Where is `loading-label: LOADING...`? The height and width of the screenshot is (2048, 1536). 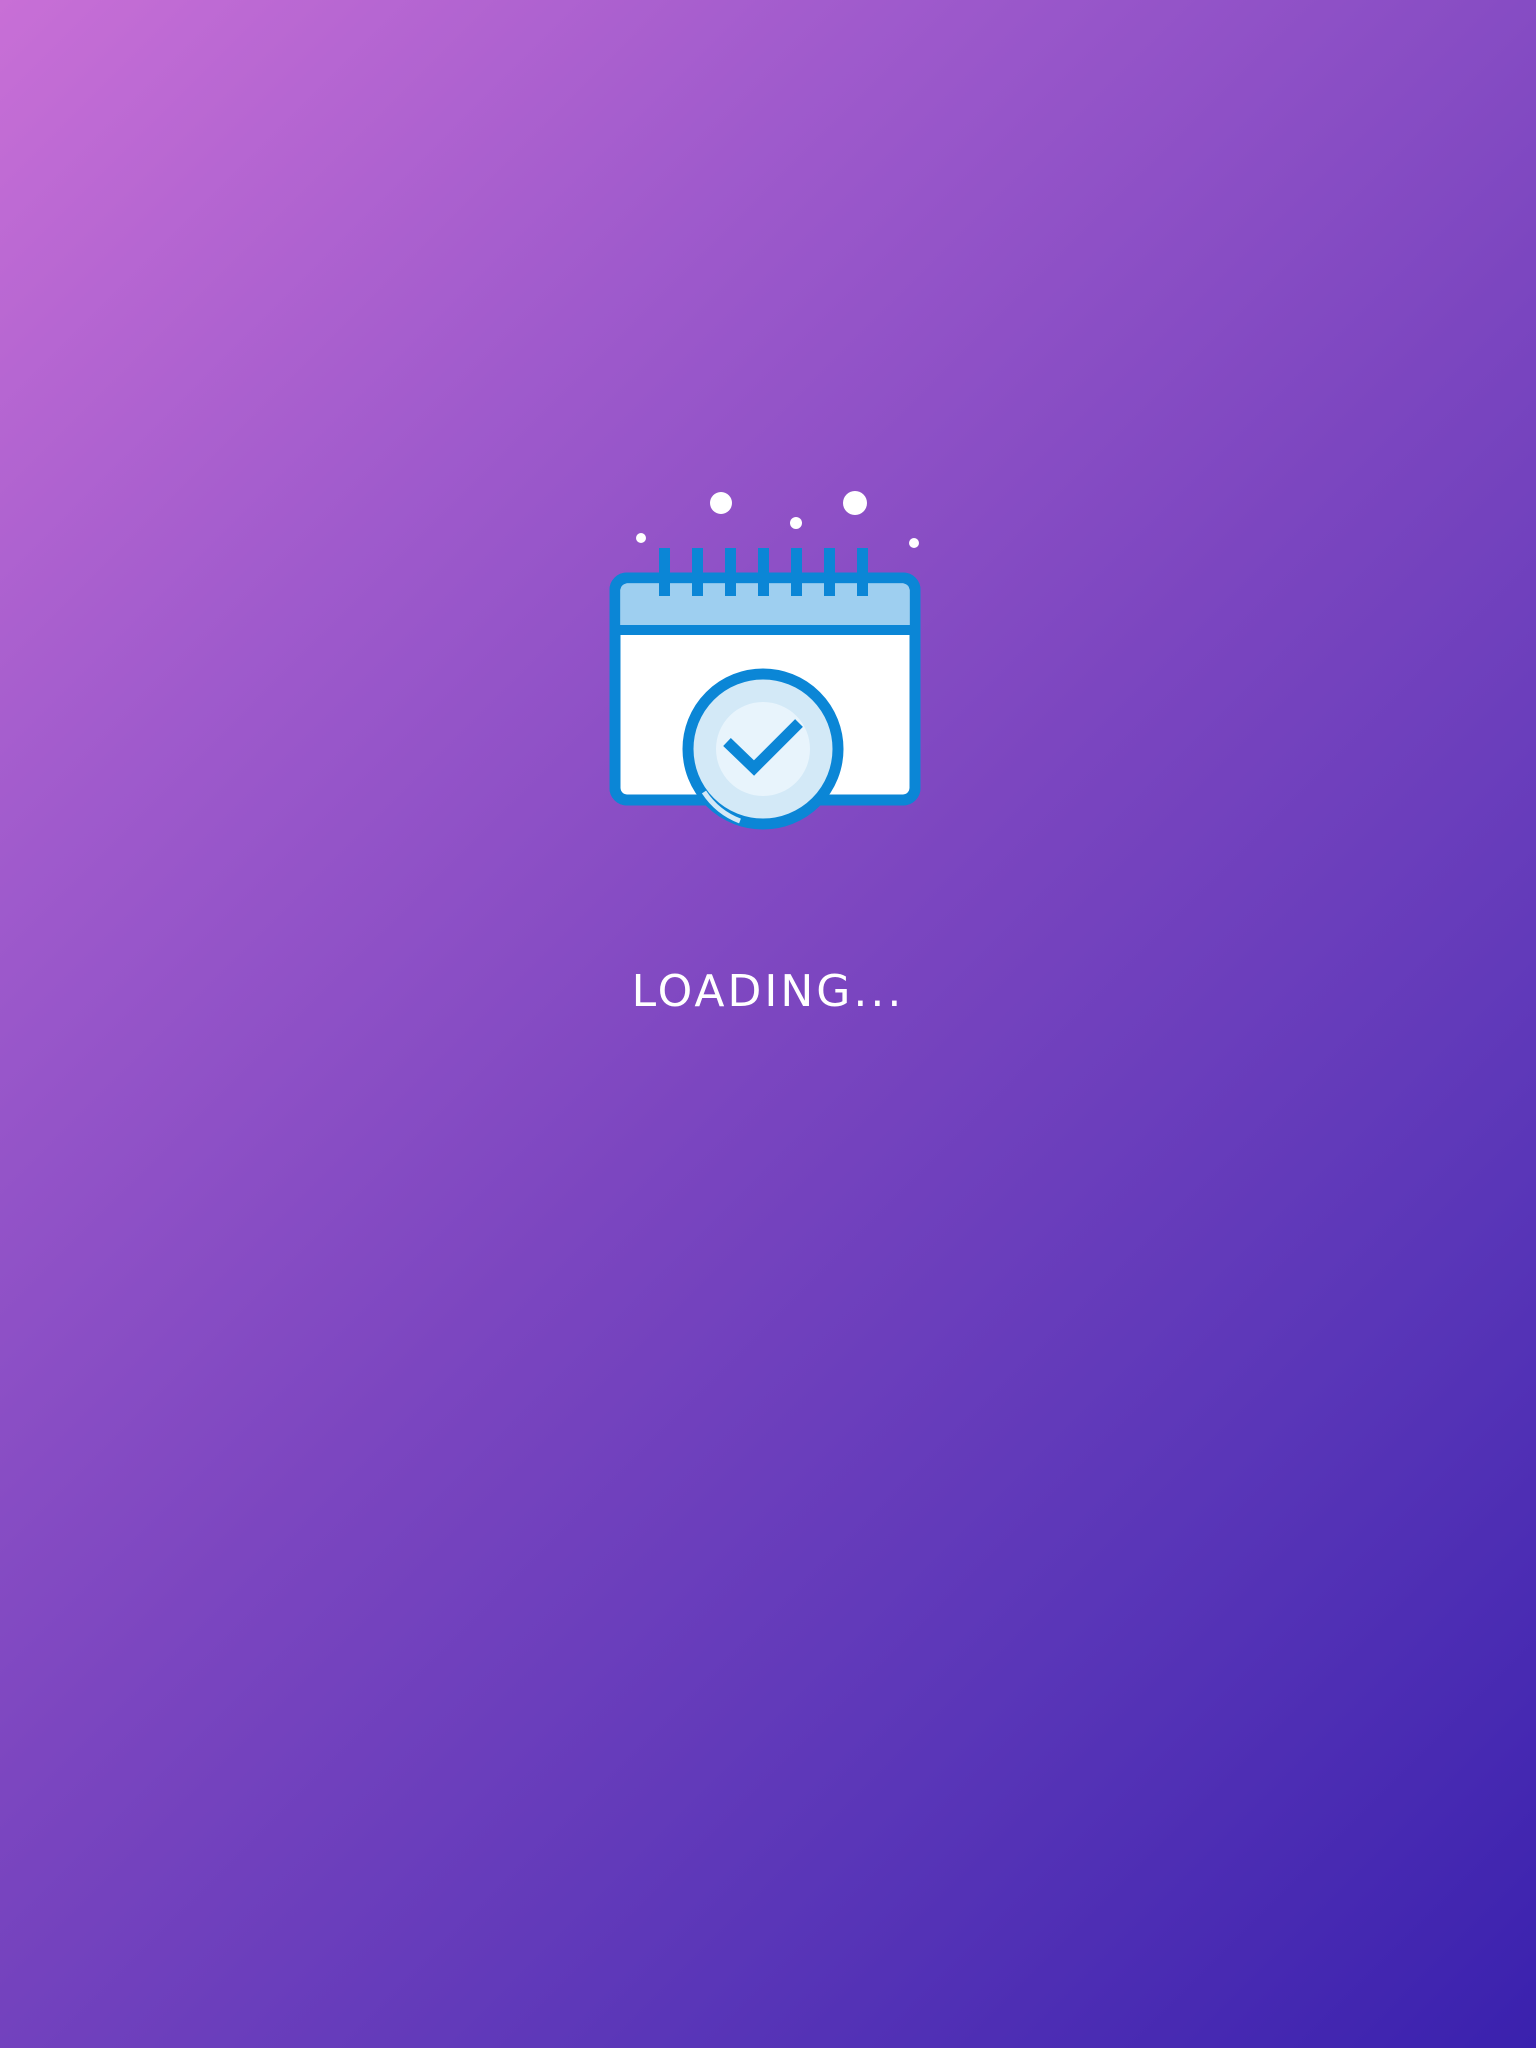 loading-label: LOADING... is located at coordinates (768, 991).